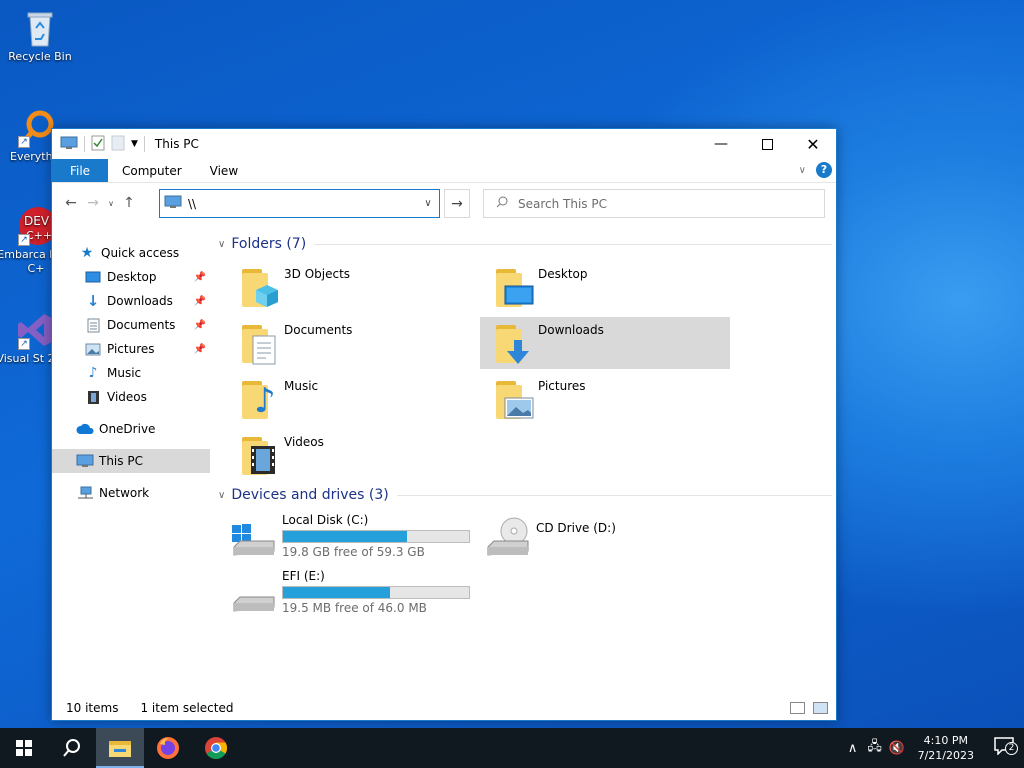 This screenshot has height=768, width=1024. Describe the element at coordinates (614, 495) in the screenshot. I see `divider` at that location.